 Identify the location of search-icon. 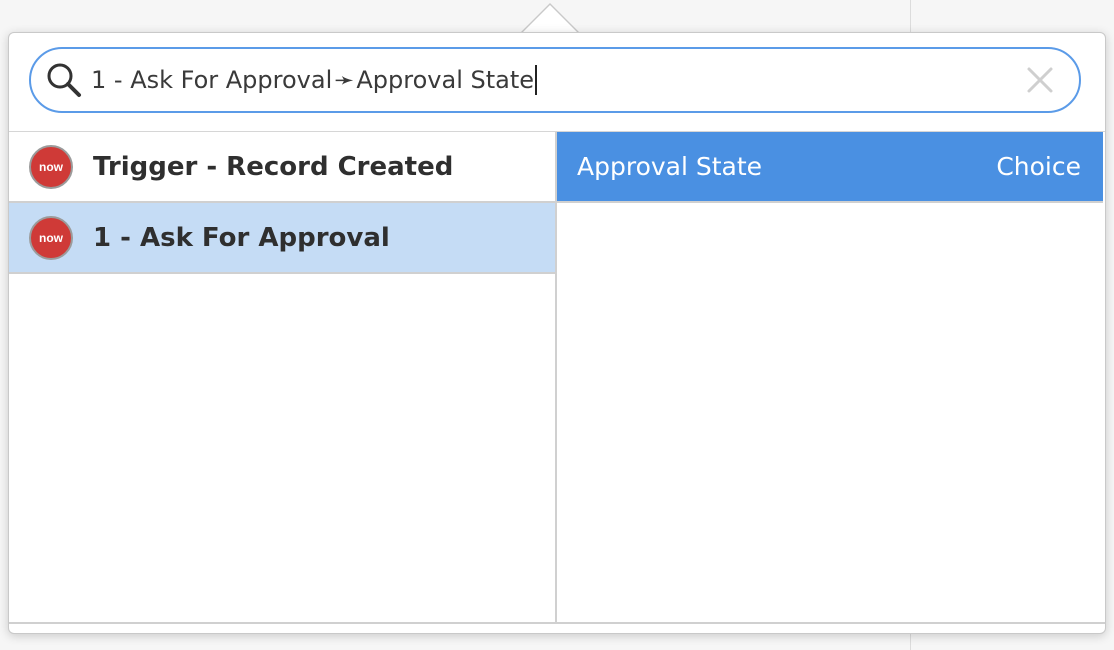
(64, 80).